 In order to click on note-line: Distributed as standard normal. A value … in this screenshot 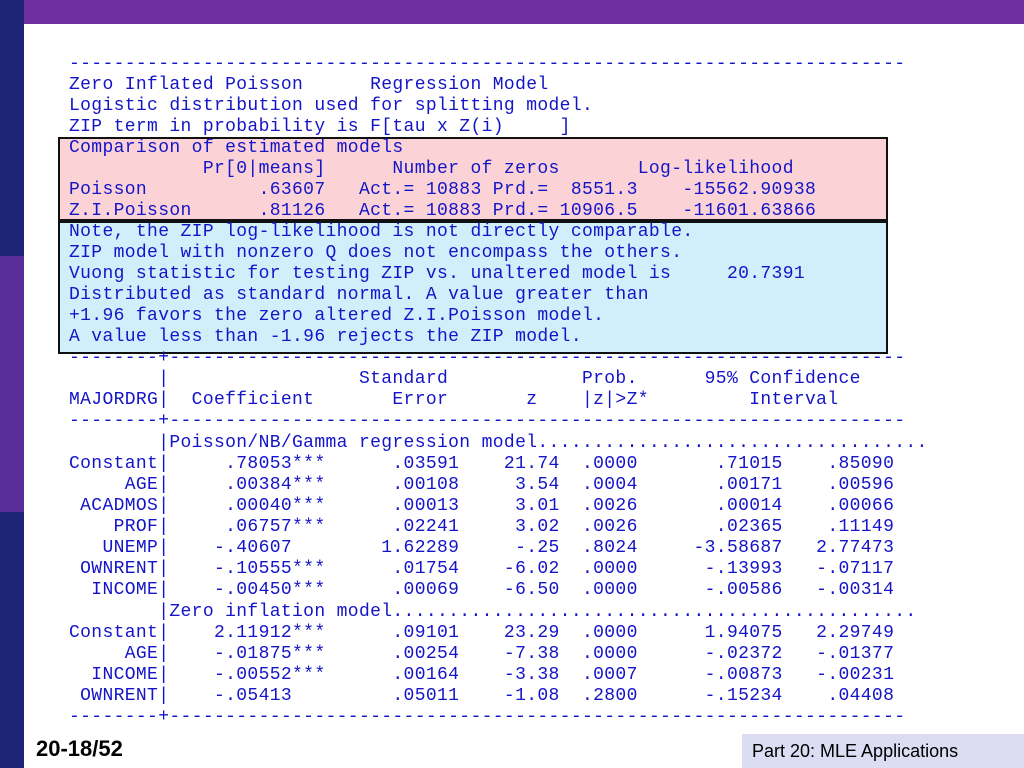, I will do `click(359, 295)`.